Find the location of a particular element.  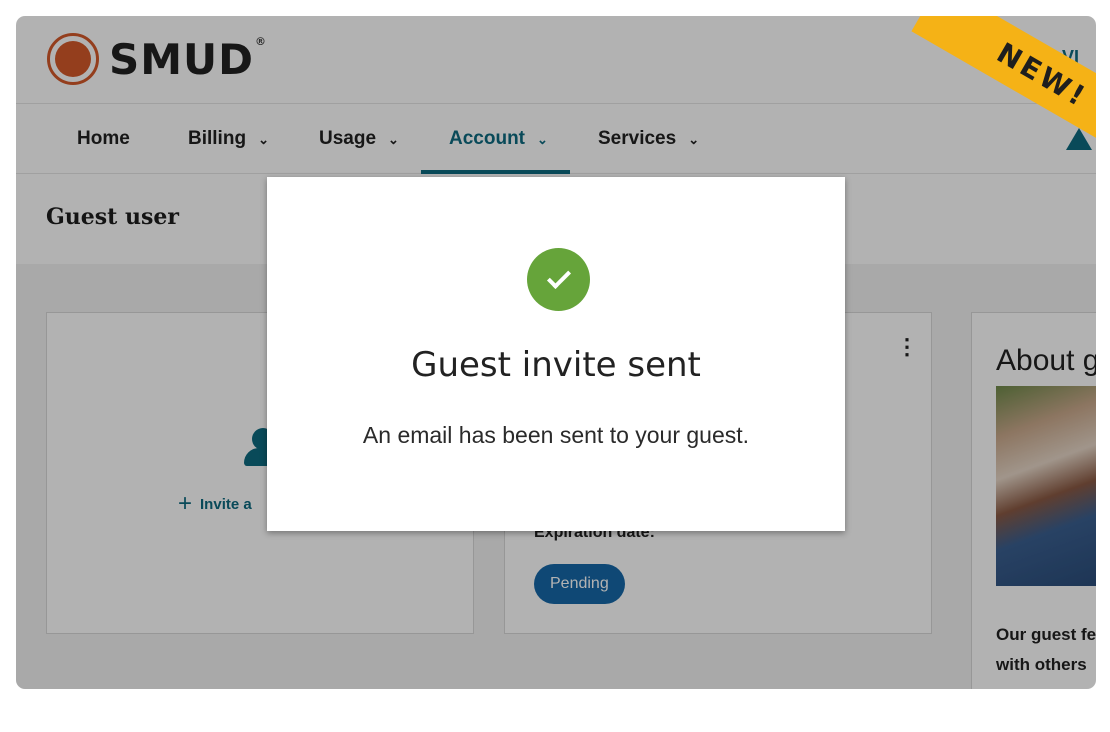

checkmark-glyph is located at coordinates (558, 276).